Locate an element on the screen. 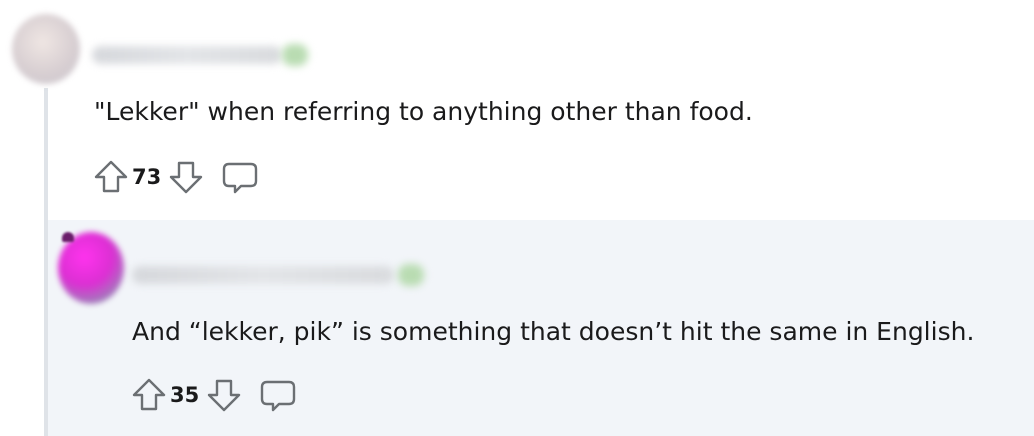 The width and height of the screenshot is (1034, 436). comment-actions: 35 is located at coordinates (213, 395).